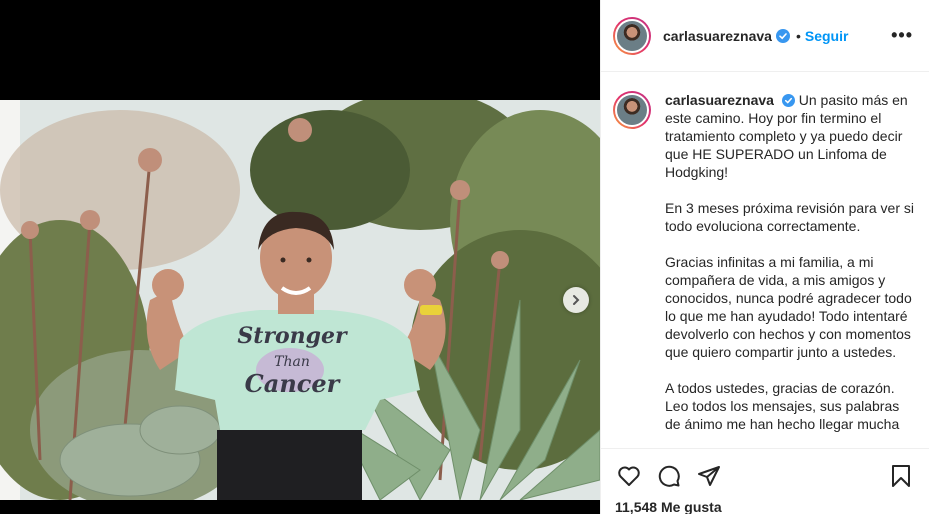 The width and height of the screenshot is (929, 514). I want to click on like-button, so click(629, 476).